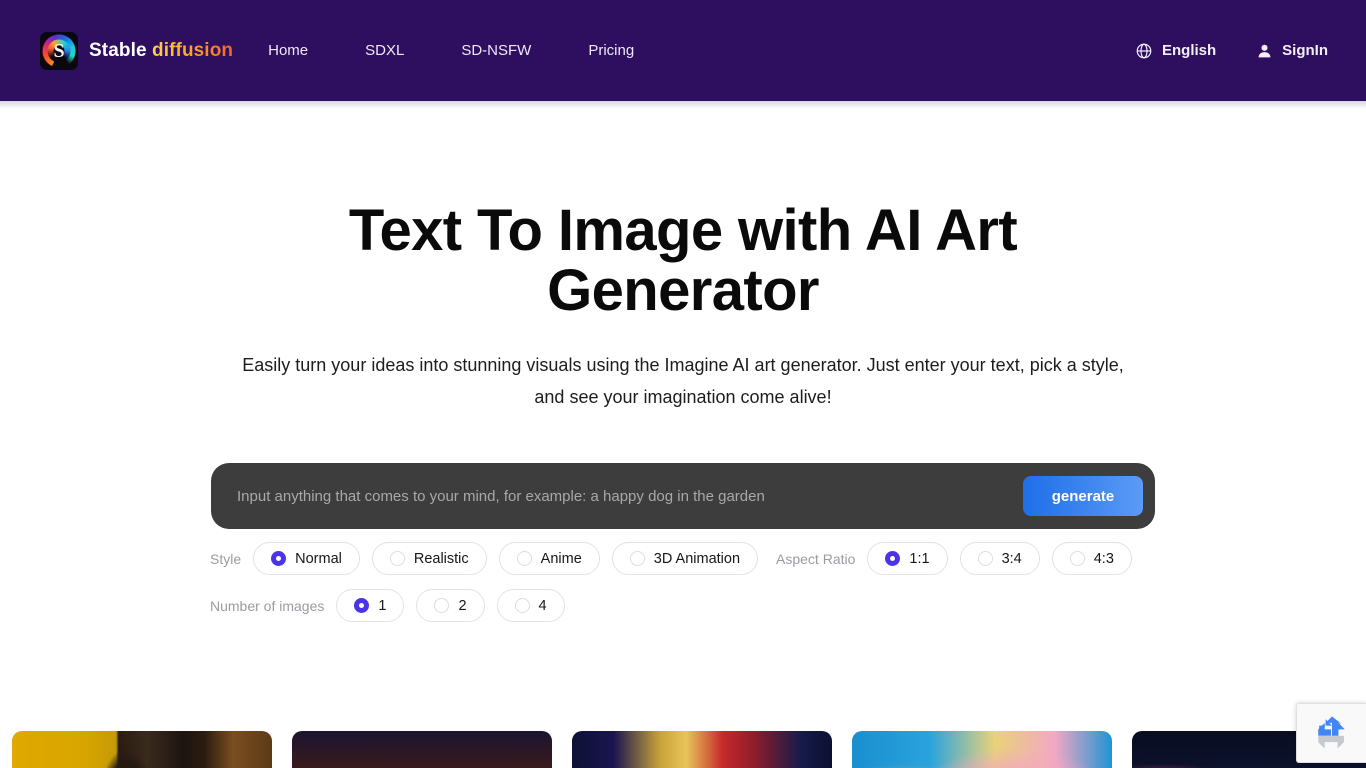 This screenshot has width=1366, height=768. What do you see at coordinates (542, 605) in the screenshot?
I see `number-of-images-option-4-label: 4` at bounding box center [542, 605].